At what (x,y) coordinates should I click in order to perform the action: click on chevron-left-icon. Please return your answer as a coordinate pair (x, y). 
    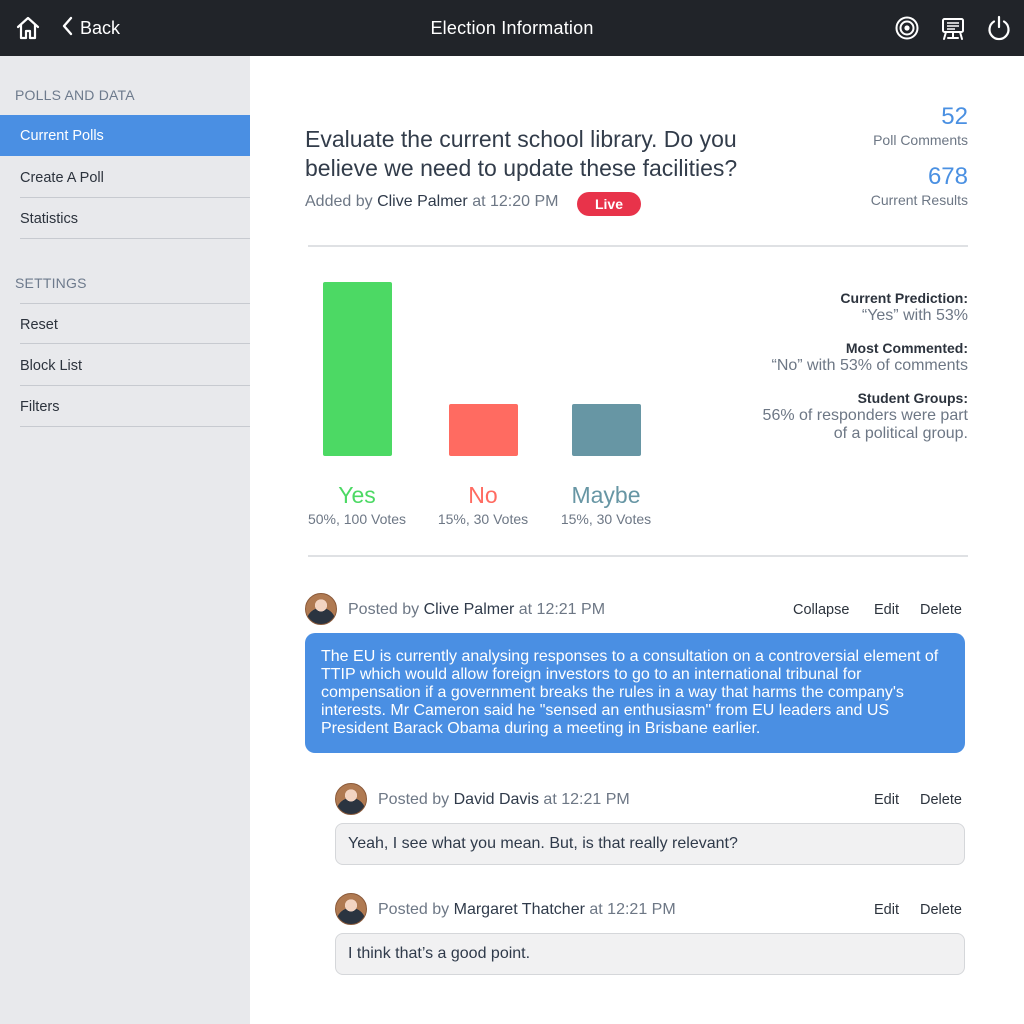
    Looking at the image, I should click on (67, 28).